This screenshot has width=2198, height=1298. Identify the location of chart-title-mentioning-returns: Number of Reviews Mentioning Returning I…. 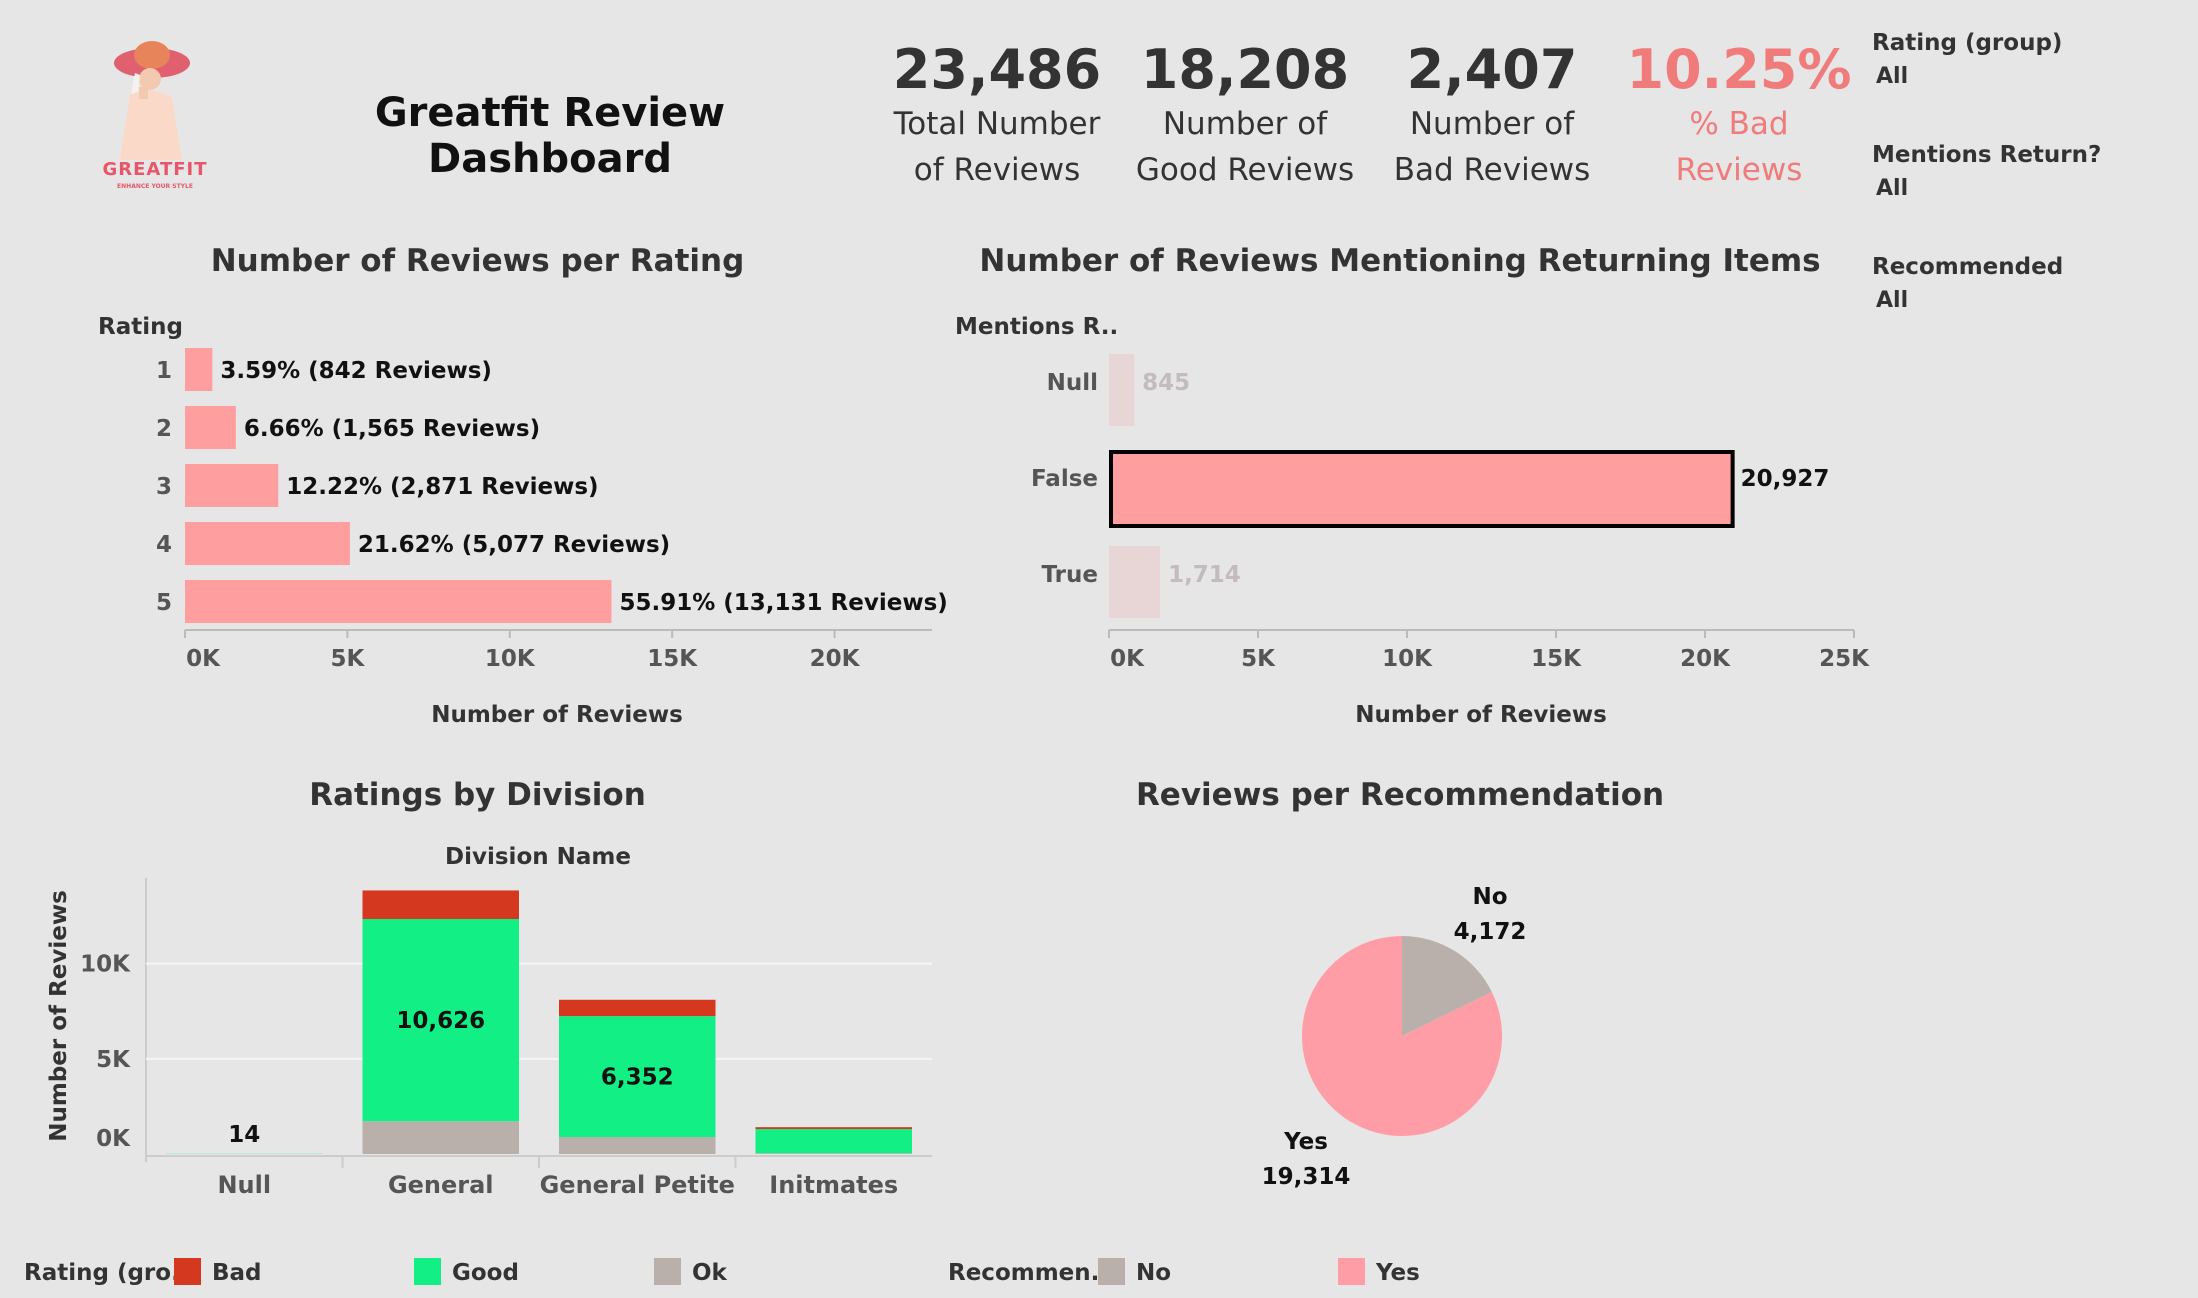
(1400, 261).